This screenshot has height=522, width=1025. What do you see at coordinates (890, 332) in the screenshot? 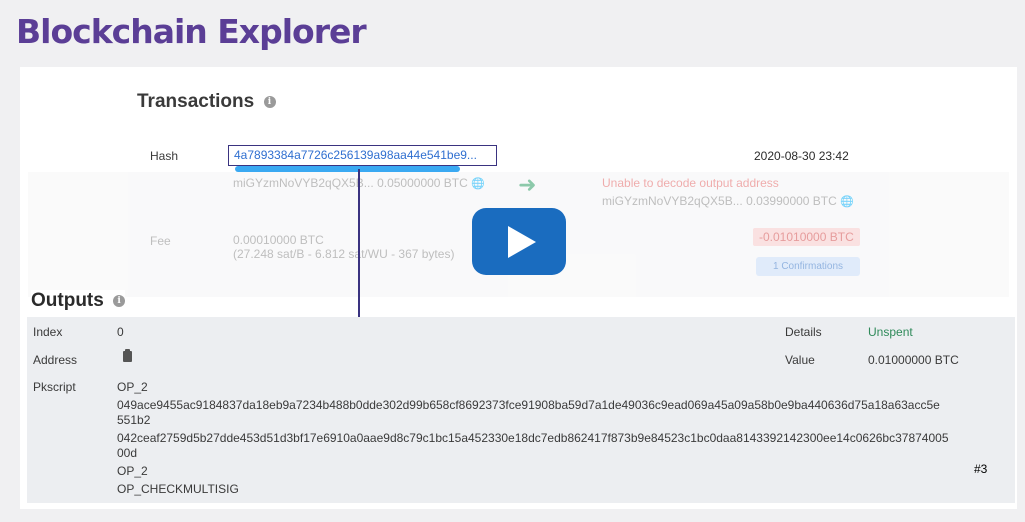
I see `details-value: Unspent` at bounding box center [890, 332].